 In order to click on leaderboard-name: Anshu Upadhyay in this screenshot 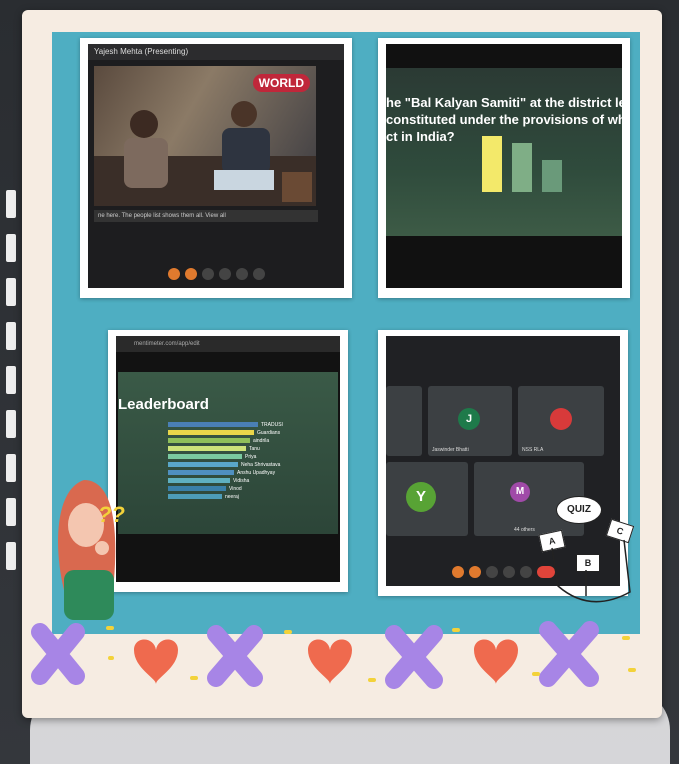, I will do `click(256, 473)`.